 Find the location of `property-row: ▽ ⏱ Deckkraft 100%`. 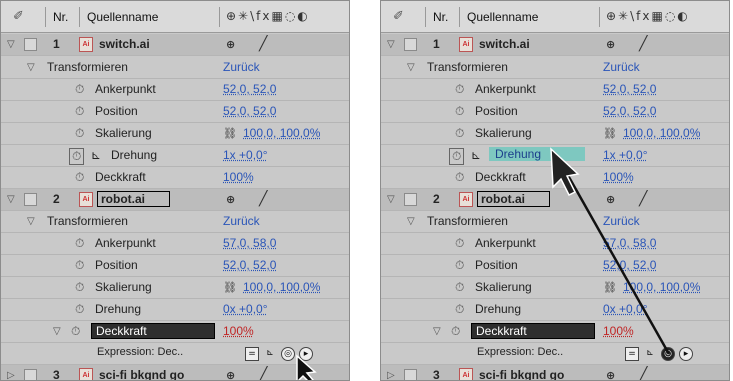

property-row: ▽ ⏱ Deckkraft 100% is located at coordinates (555, 332).